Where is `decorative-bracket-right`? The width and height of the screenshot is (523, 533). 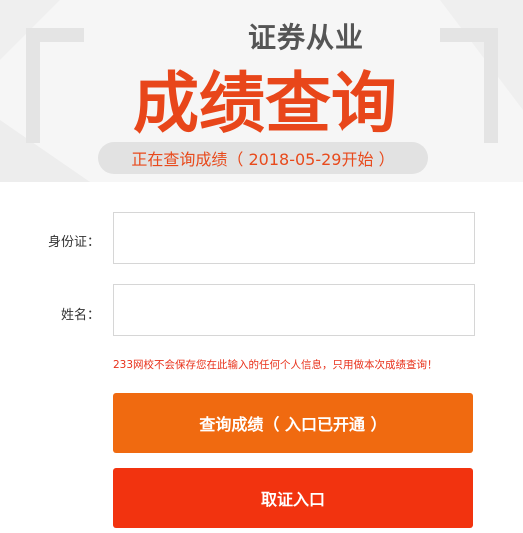
decorative-bracket-right is located at coordinates (469, 85).